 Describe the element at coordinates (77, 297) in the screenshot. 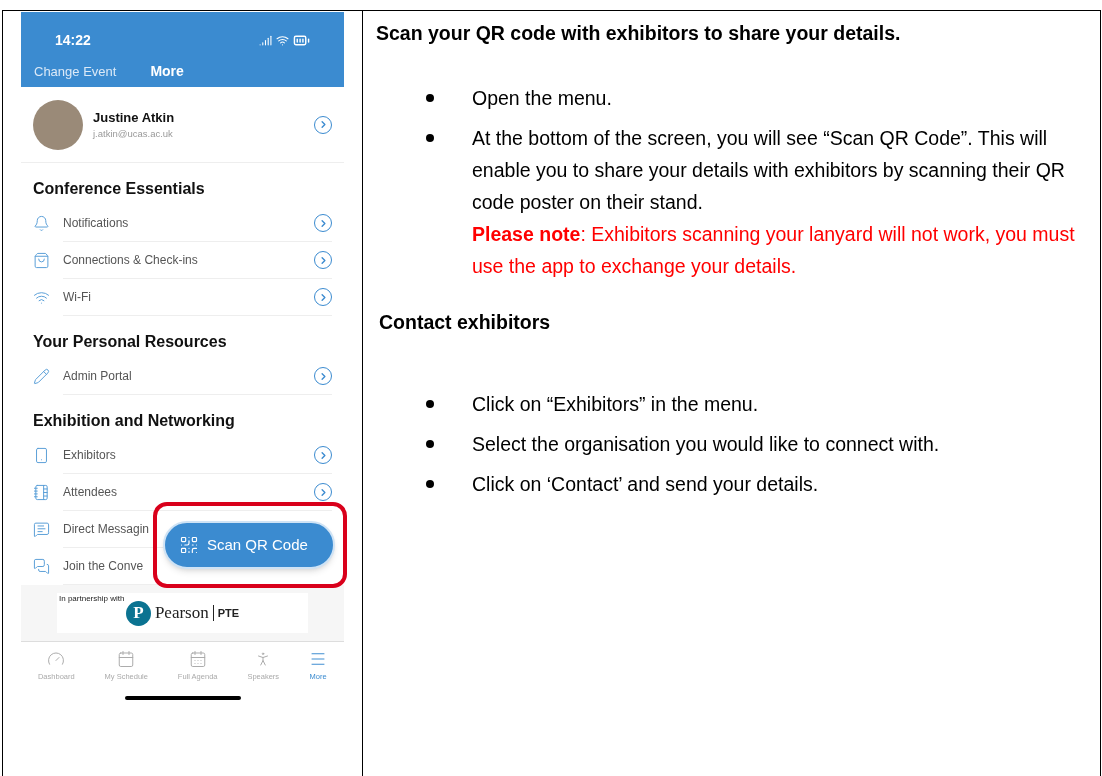

I see `menu-item-label: Wi-Fi` at that location.